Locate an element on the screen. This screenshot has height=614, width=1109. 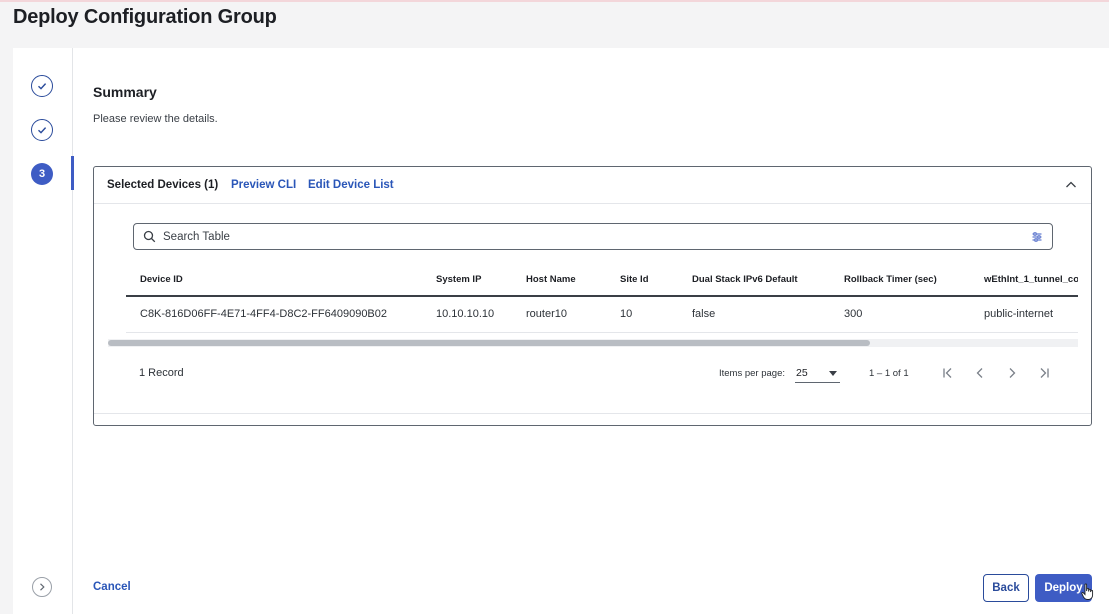
cell-dual-stack-ipv6: false is located at coordinates (754, 314).